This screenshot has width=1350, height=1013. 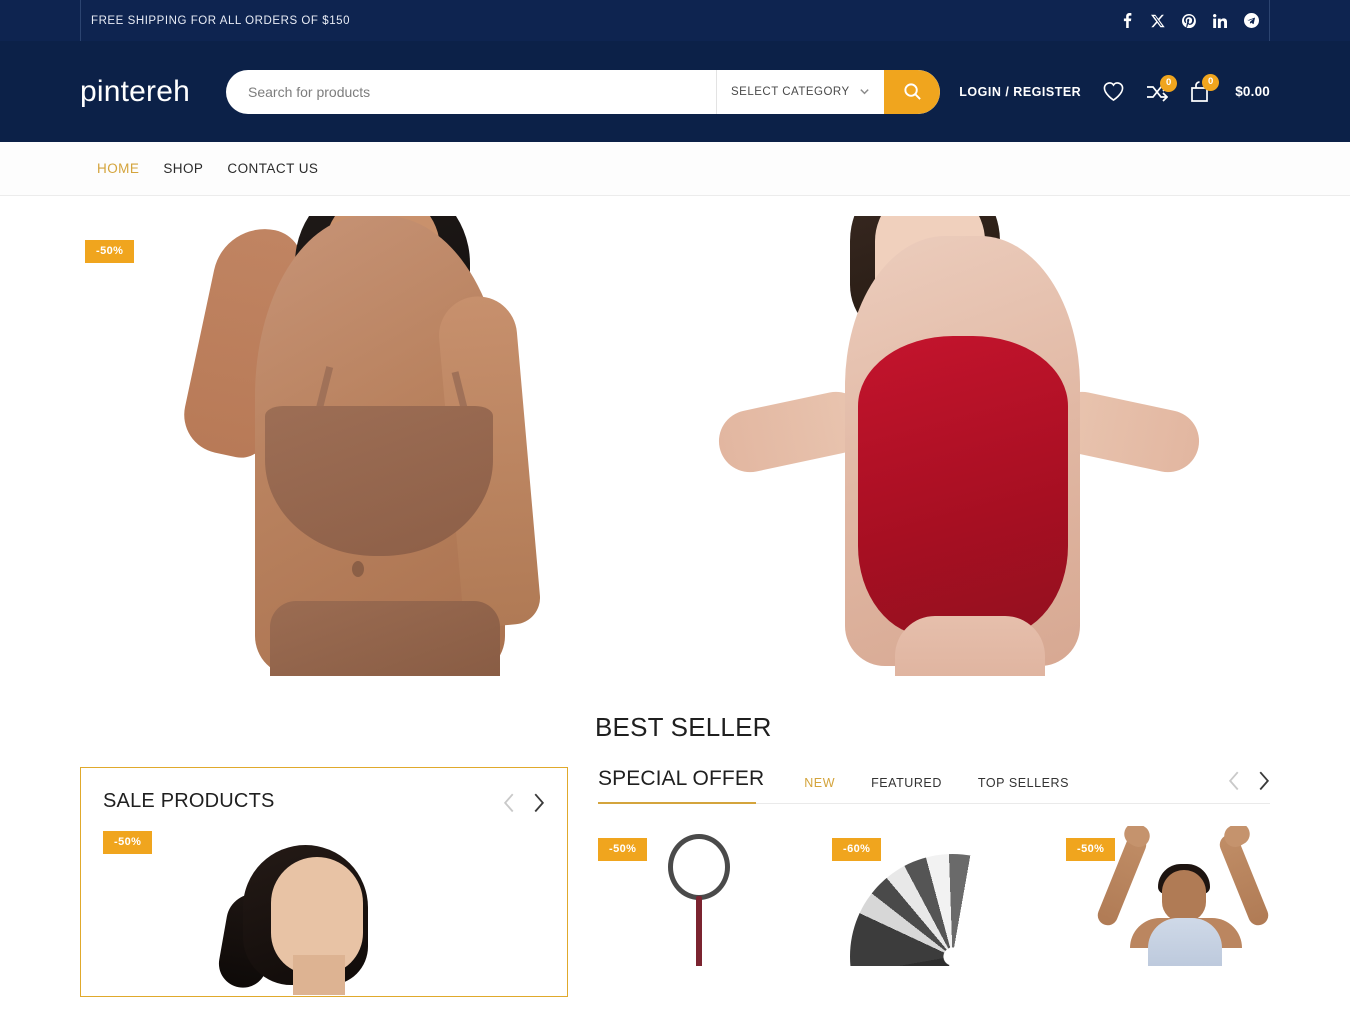 I want to click on special-offer-tabs: NEW FEATURED TOP SELLERS, so click(x=936, y=784).